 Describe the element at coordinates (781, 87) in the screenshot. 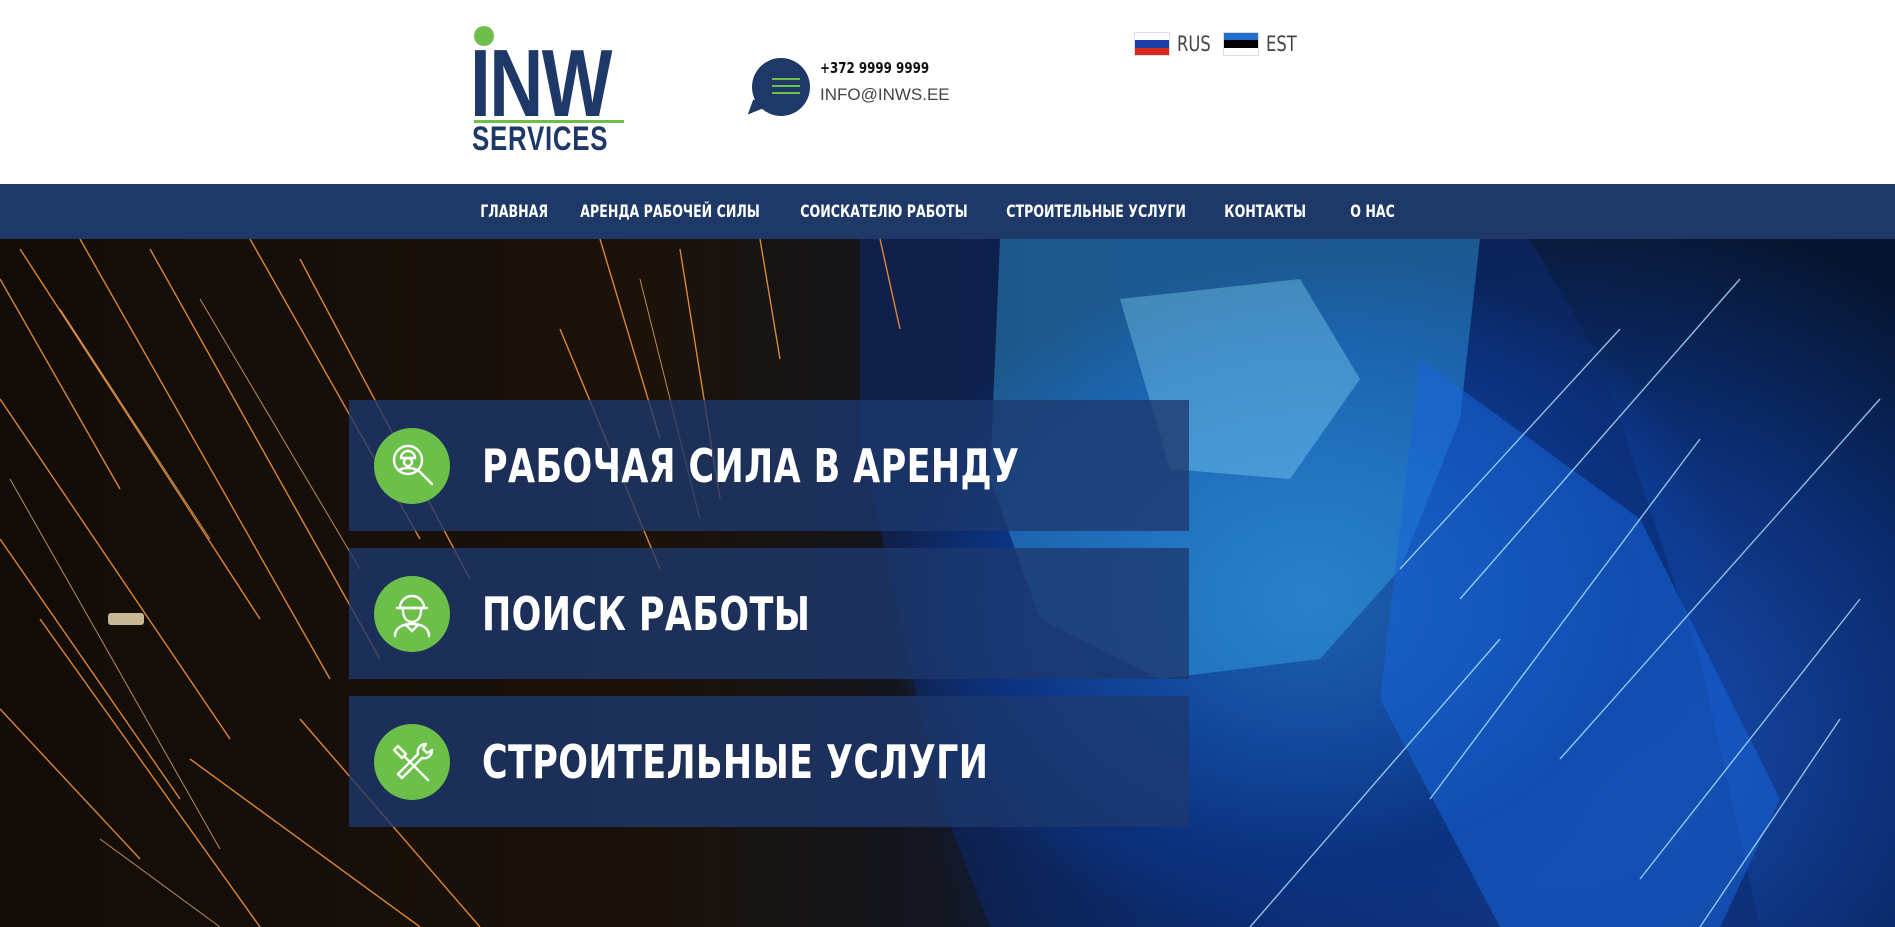

I see `chat-icon` at that location.